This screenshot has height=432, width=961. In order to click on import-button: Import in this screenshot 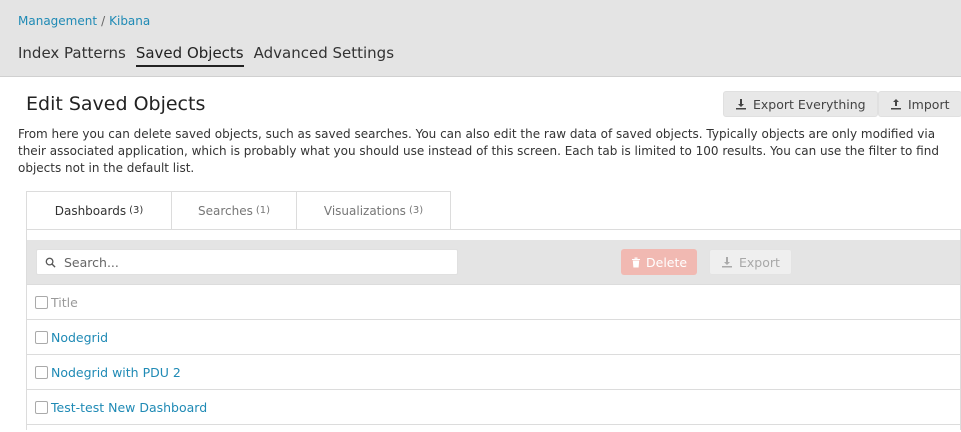, I will do `click(919, 104)`.